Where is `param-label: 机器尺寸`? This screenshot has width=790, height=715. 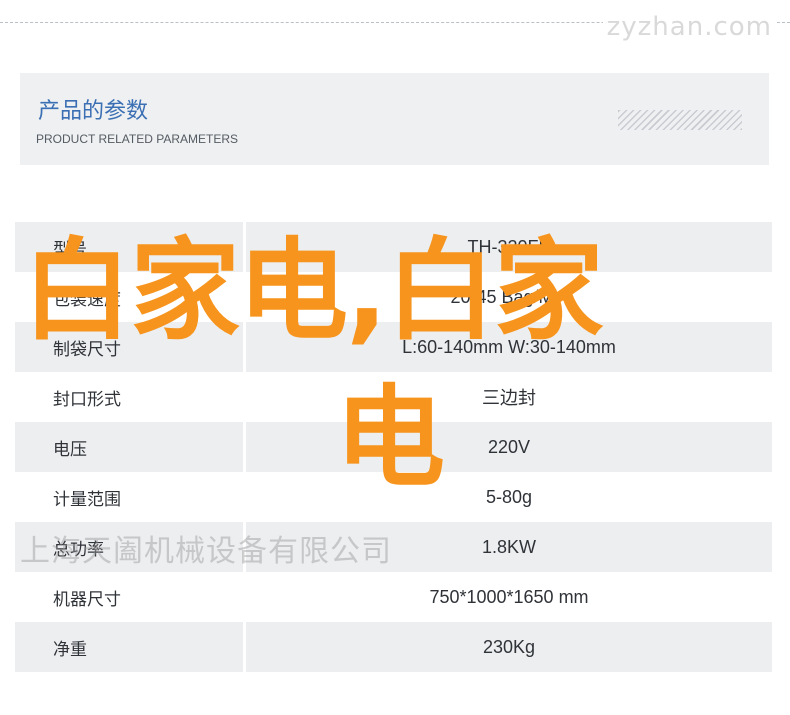 param-label: 机器尺寸 is located at coordinates (87, 599).